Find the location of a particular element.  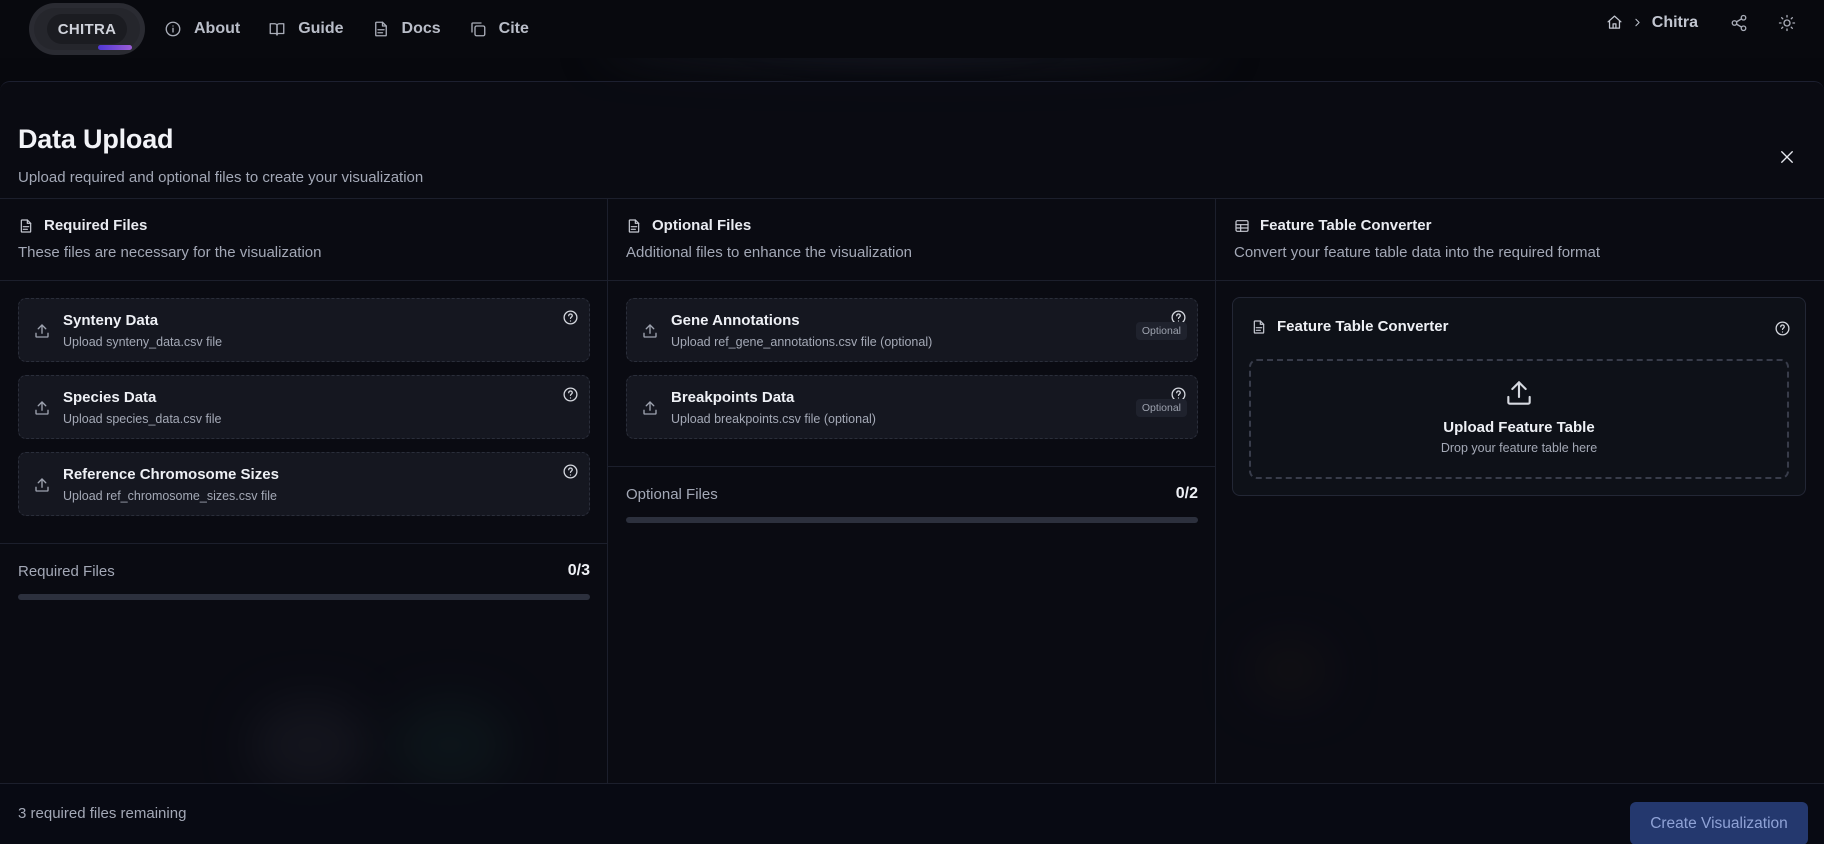

breadcrumb-current: Chitra is located at coordinates (1674, 22).